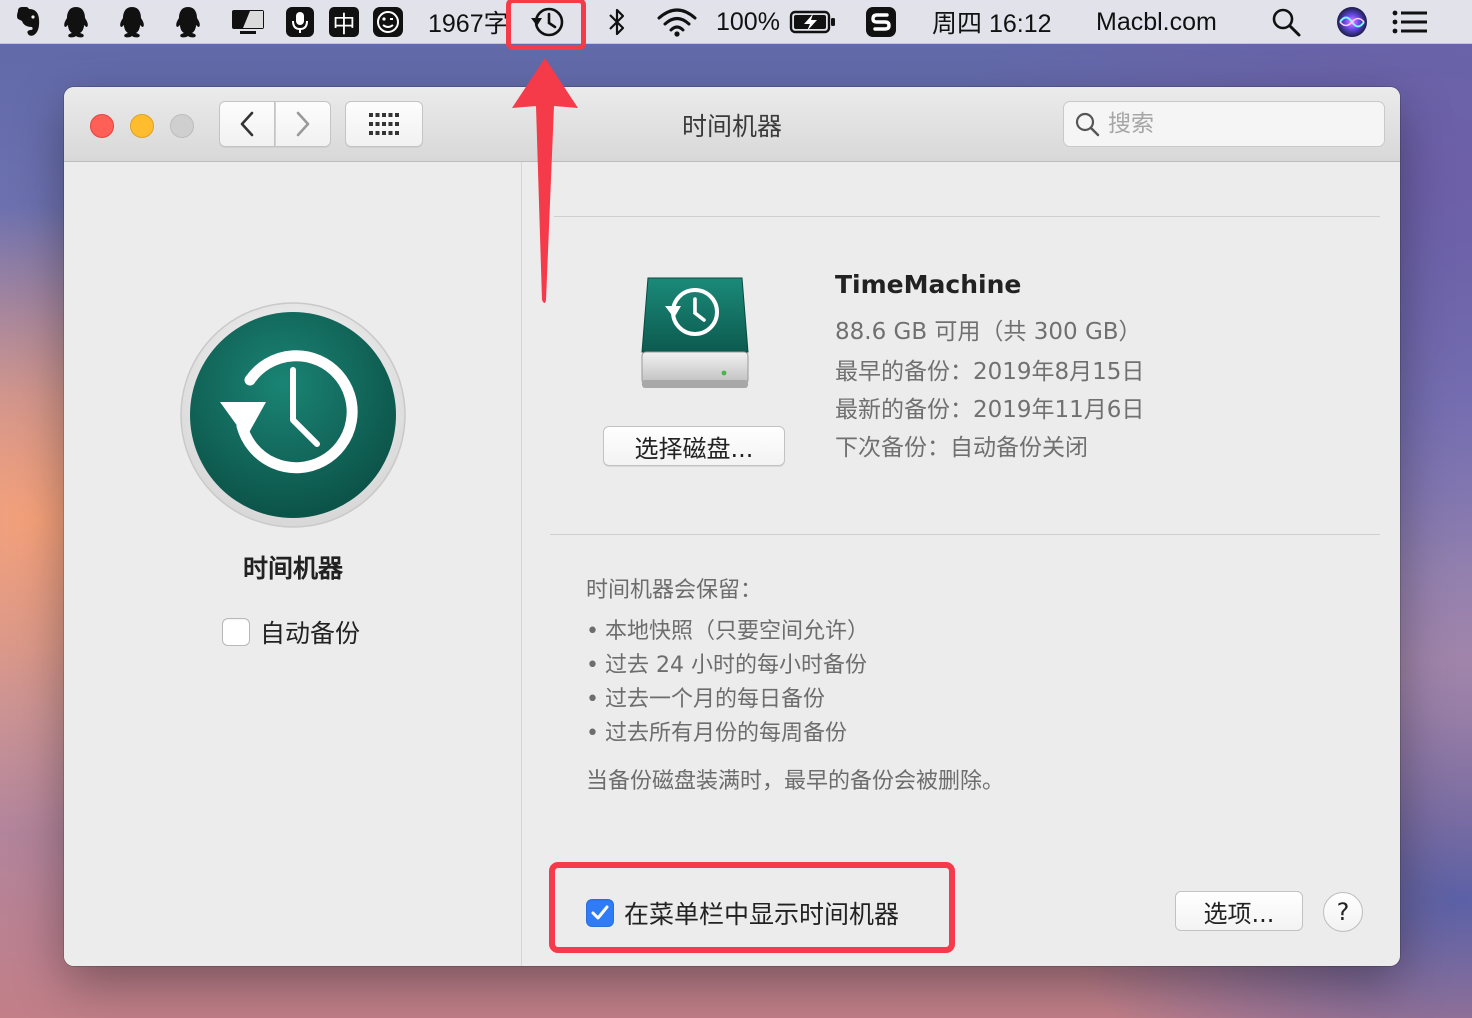 The image size is (1472, 1018). I want to click on app-s-icon, so click(881, 22).